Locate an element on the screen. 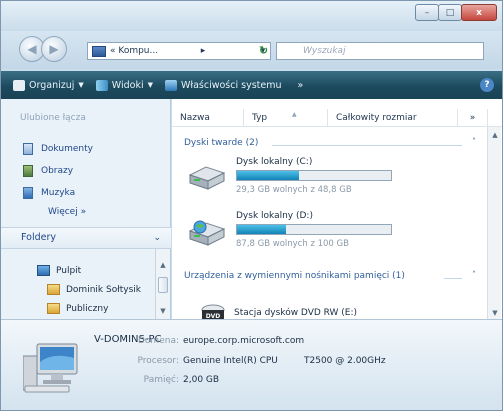  favorite-label: Obrazy is located at coordinates (57, 171).